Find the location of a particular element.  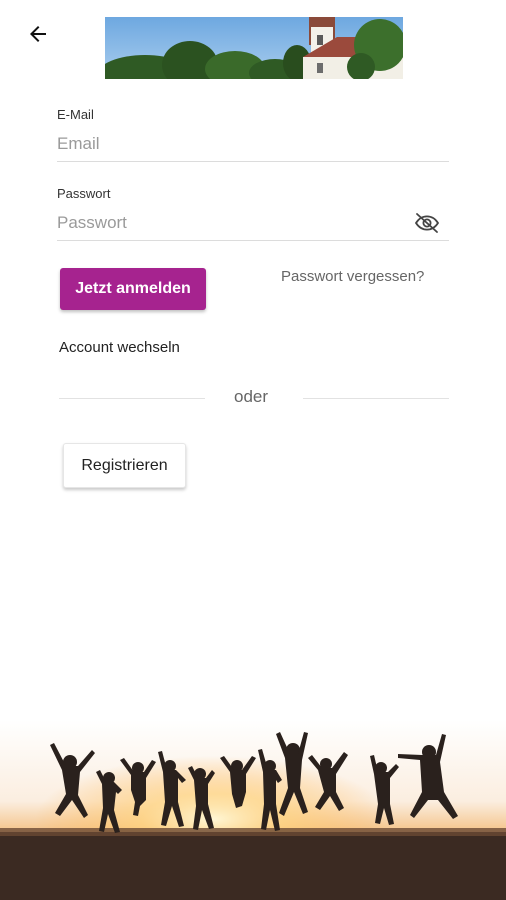

toggle-password-visibility-button is located at coordinates (427, 223).